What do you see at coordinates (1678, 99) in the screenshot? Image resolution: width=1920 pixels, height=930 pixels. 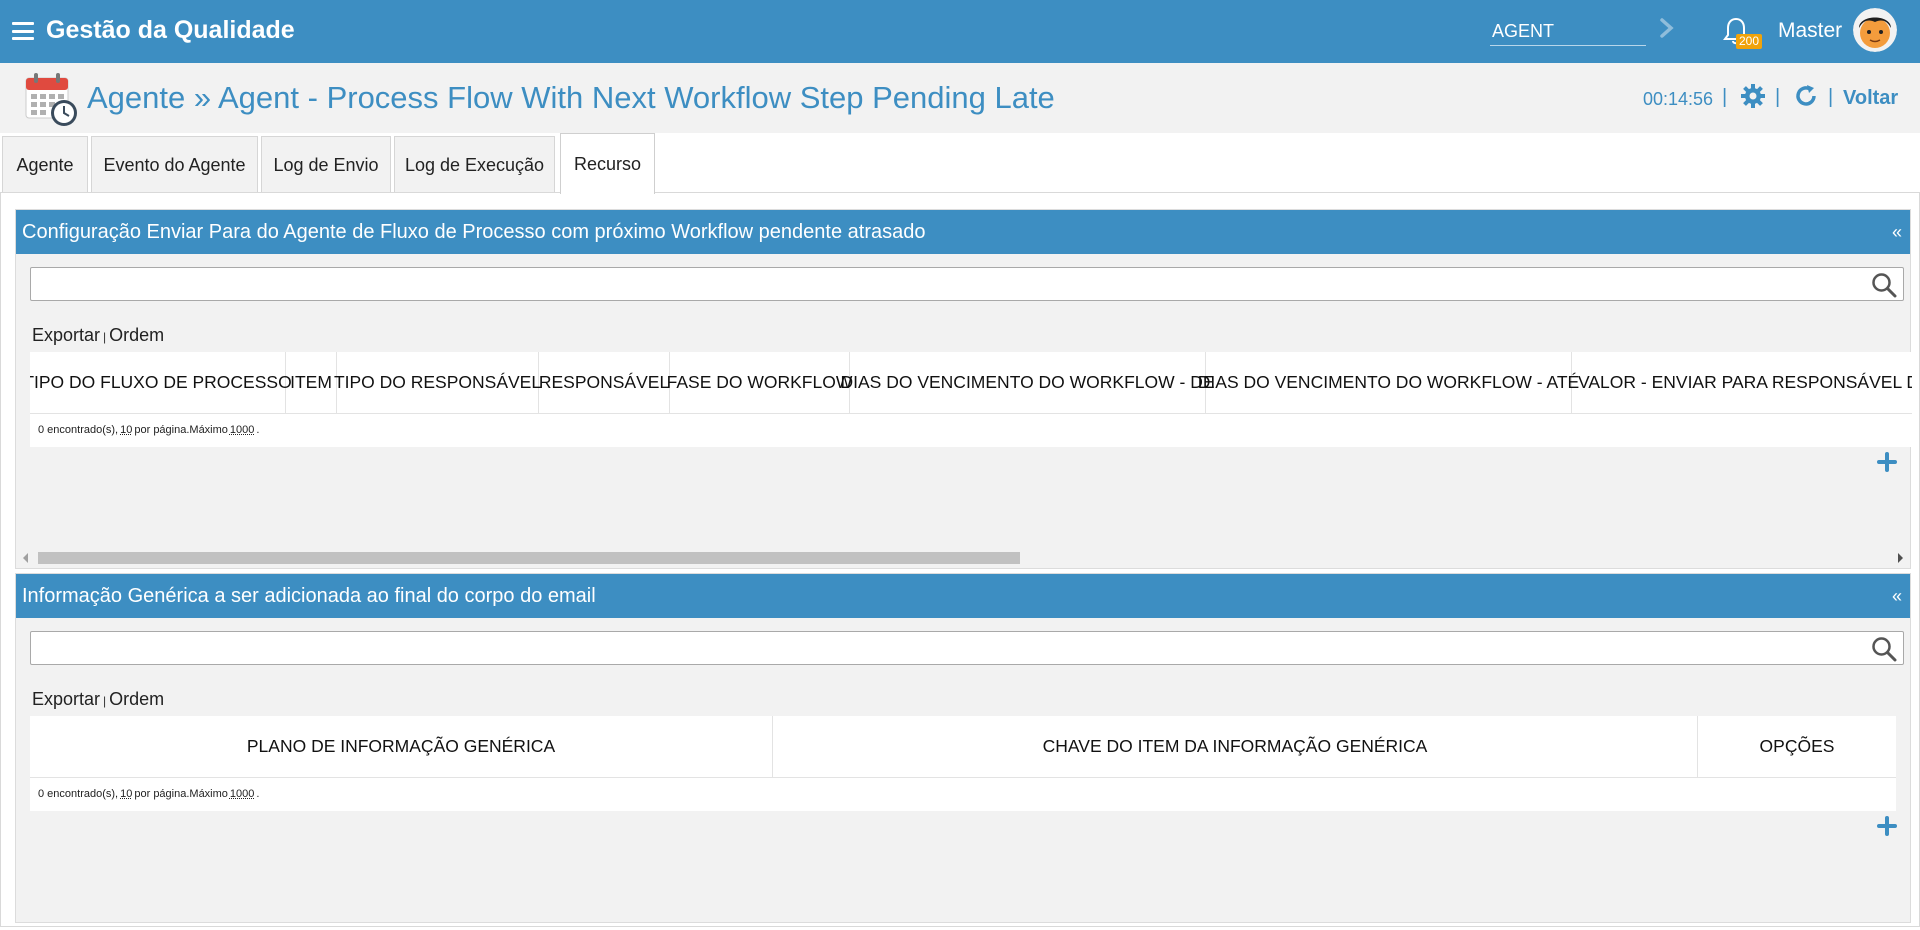 I see `session-timer: 00:14:56` at bounding box center [1678, 99].